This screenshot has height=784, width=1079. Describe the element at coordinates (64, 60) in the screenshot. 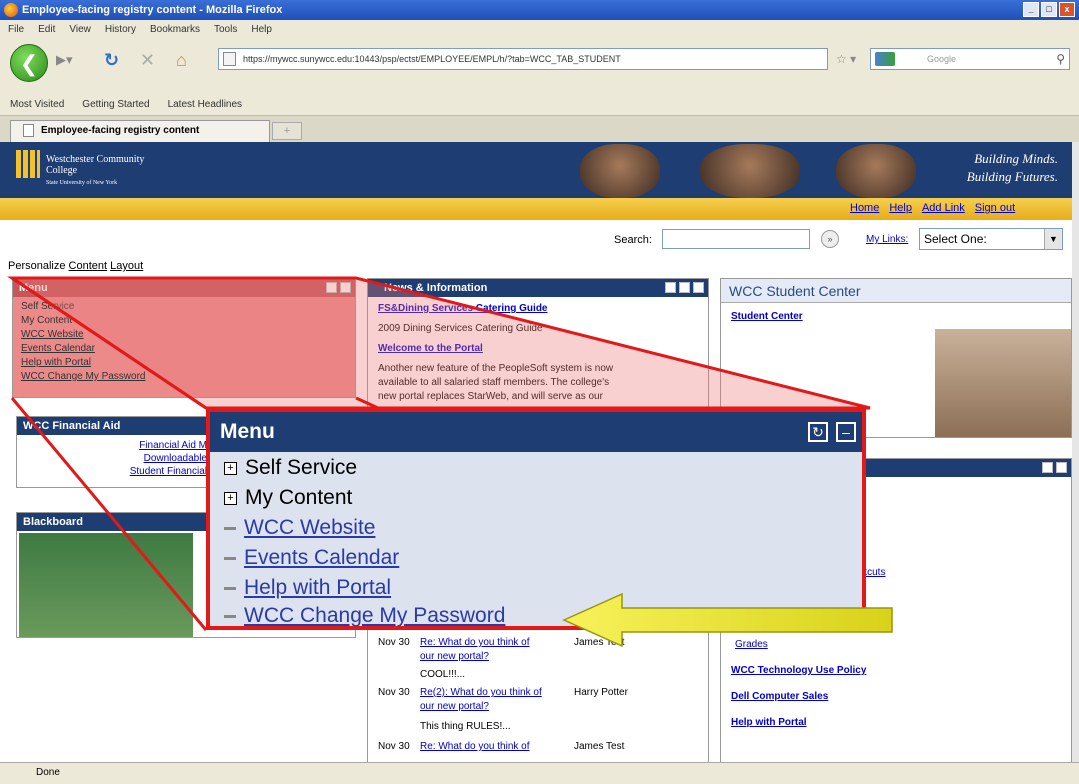

I see `forward-button: ▶▾` at that location.